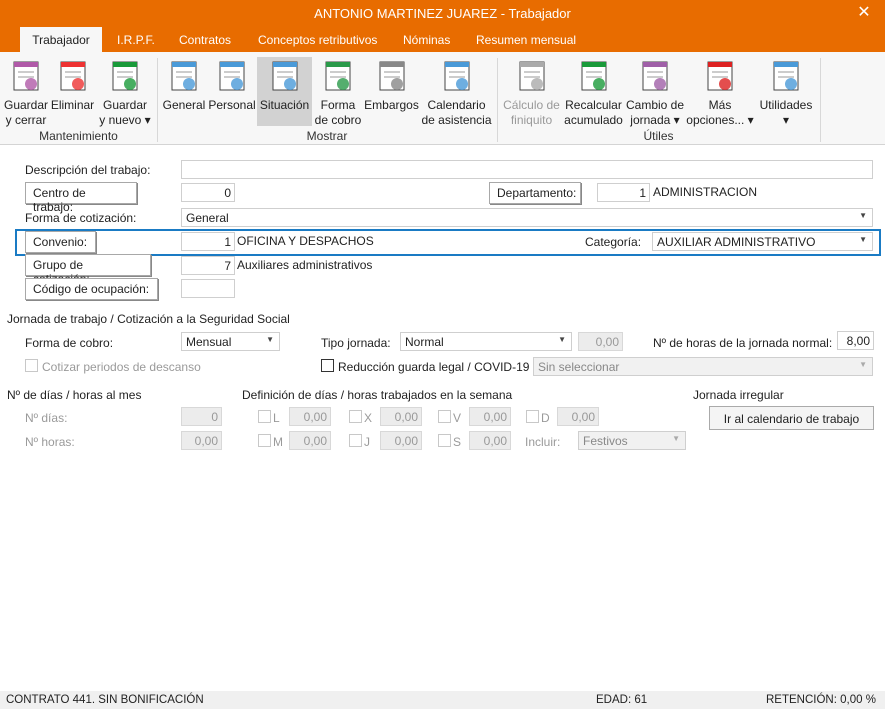 Image resolution: width=885 pixels, height=709 pixels. Describe the element at coordinates (207, 218) in the screenshot. I see `forma-cotizacion-value: General` at that location.